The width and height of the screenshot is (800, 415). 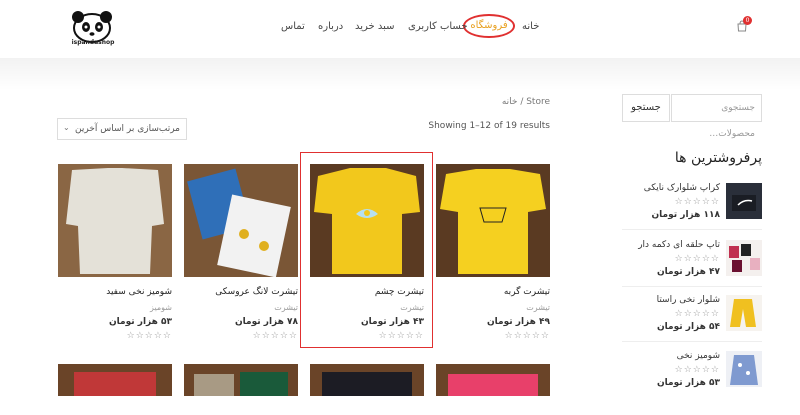 I want to click on search-button: جستجو, so click(x=646, y=108).